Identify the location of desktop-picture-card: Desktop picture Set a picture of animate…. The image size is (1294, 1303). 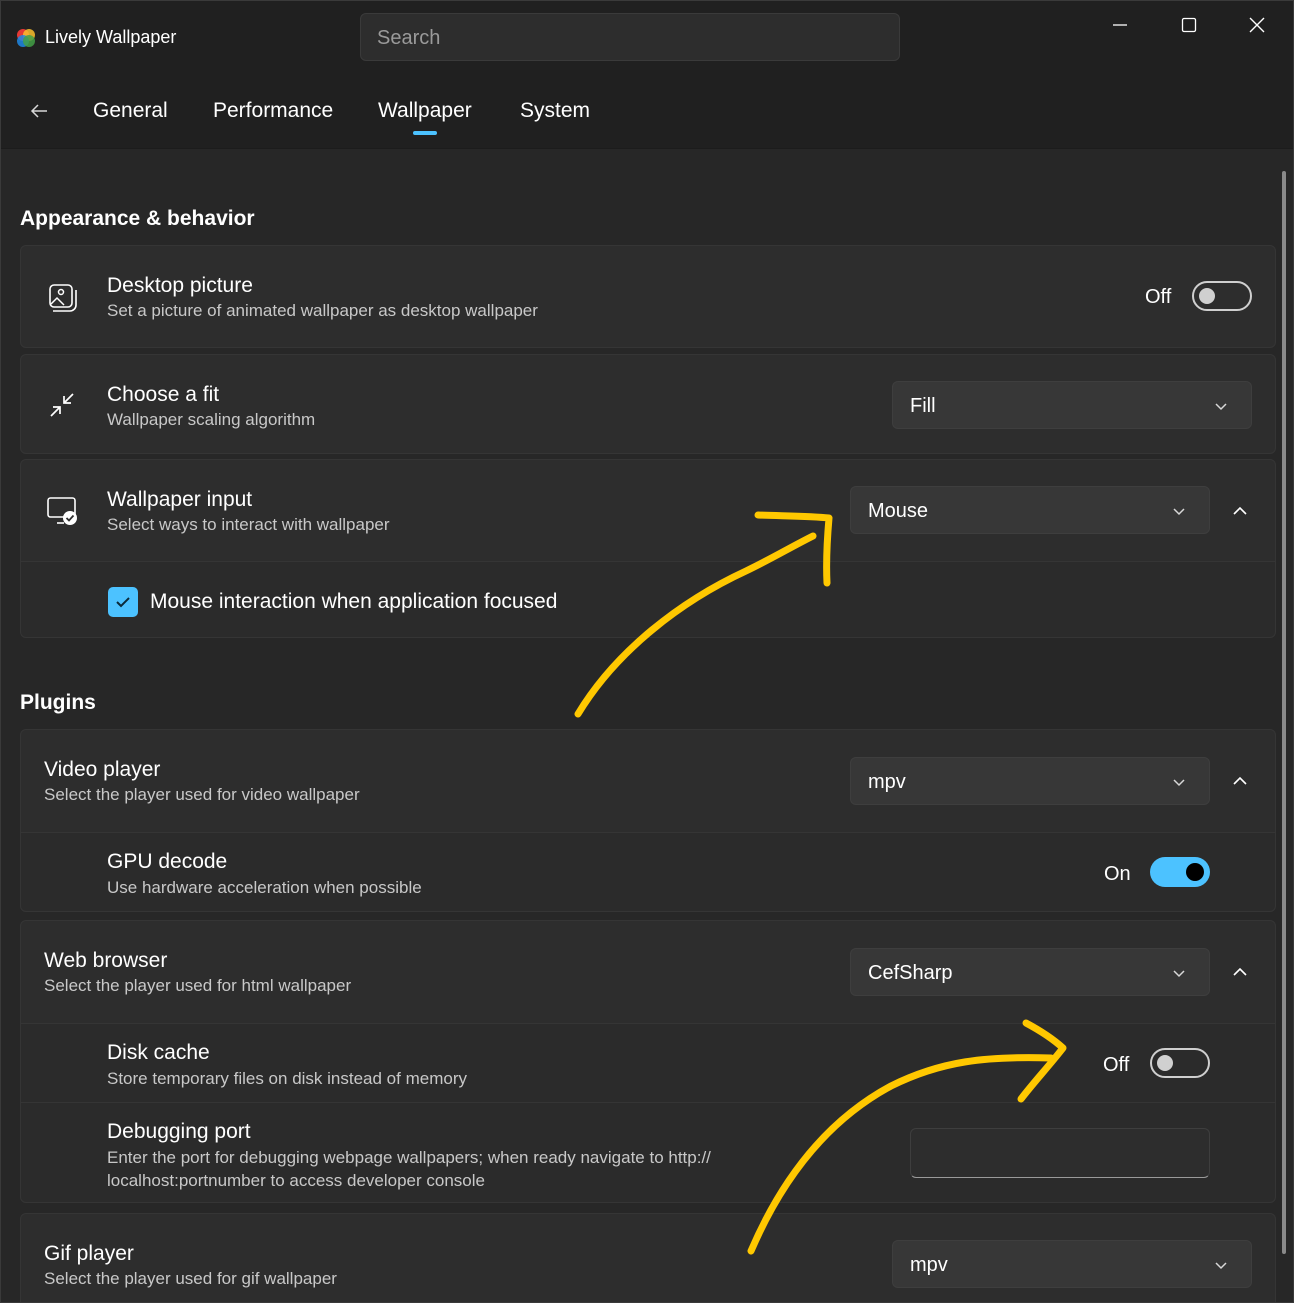
(648, 296).